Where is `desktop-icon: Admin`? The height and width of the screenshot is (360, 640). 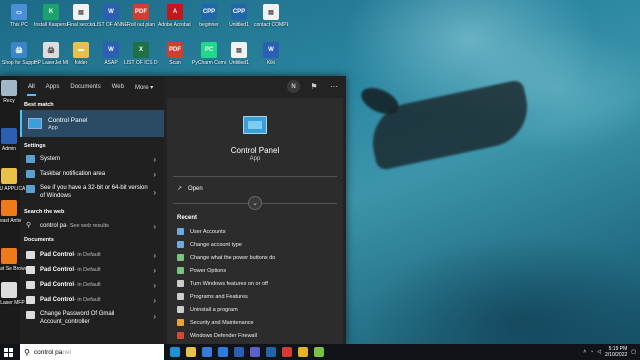 desktop-icon: Admin is located at coordinates (13, 140).